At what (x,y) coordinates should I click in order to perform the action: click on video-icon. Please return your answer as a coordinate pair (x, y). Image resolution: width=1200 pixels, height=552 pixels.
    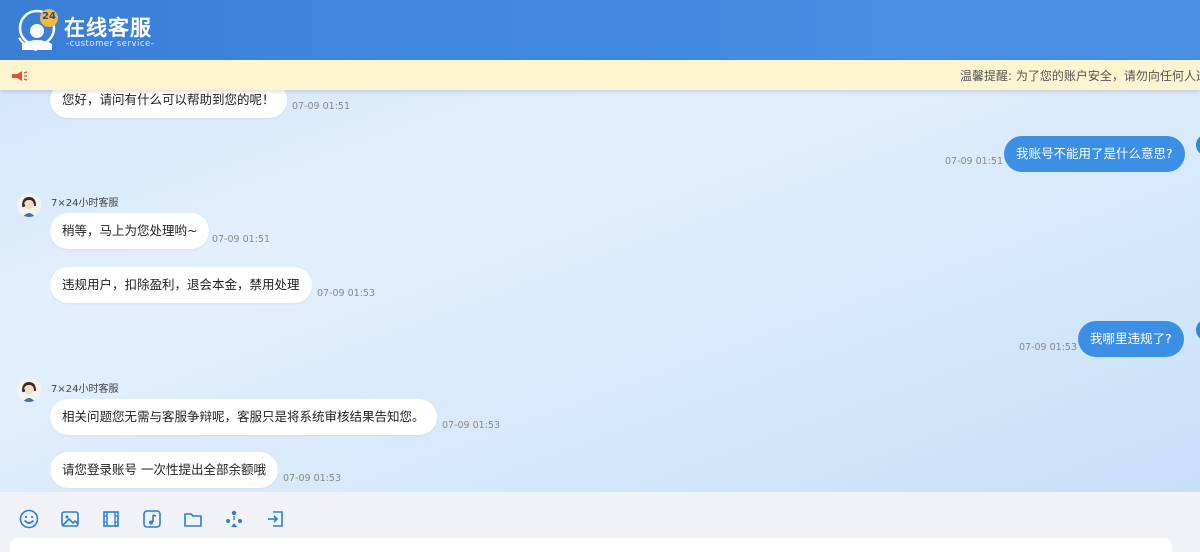
    Looking at the image, I should click on (111, 519).